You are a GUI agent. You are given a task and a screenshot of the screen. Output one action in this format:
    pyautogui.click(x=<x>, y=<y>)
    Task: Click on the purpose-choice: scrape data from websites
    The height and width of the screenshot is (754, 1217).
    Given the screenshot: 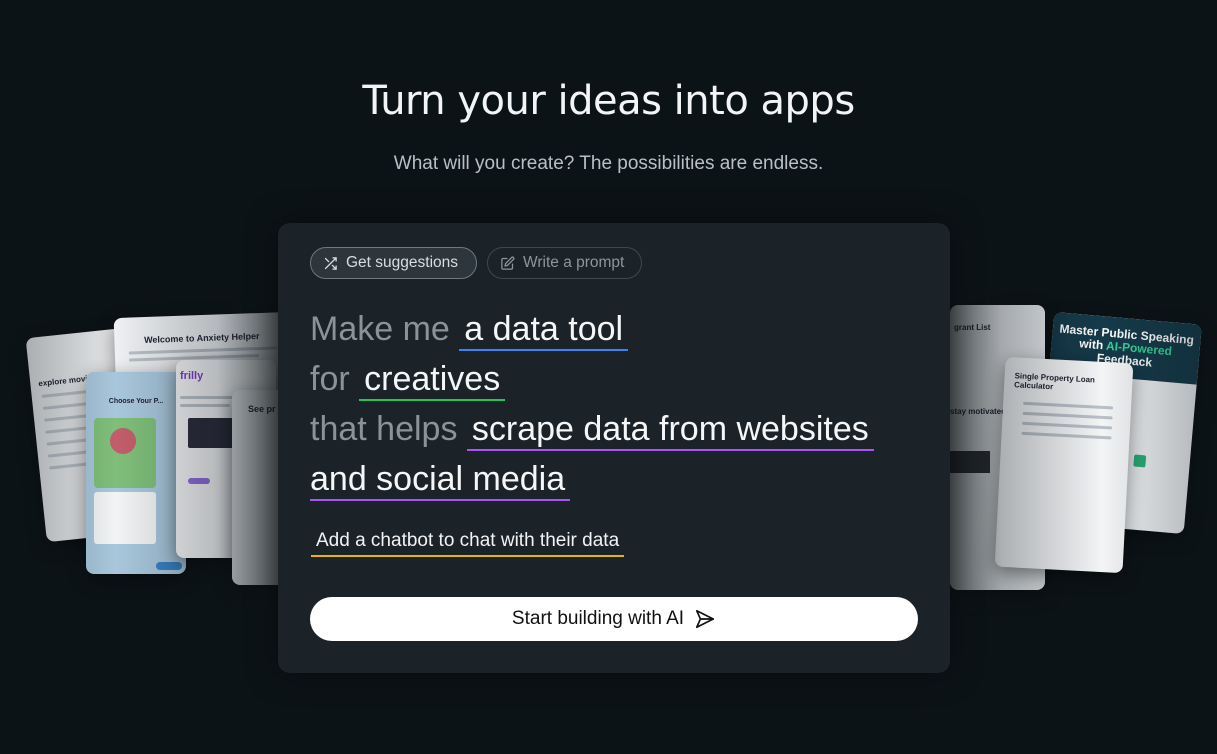 What is the action you would take?
    pyautogui.click(x=670, y=430)
    